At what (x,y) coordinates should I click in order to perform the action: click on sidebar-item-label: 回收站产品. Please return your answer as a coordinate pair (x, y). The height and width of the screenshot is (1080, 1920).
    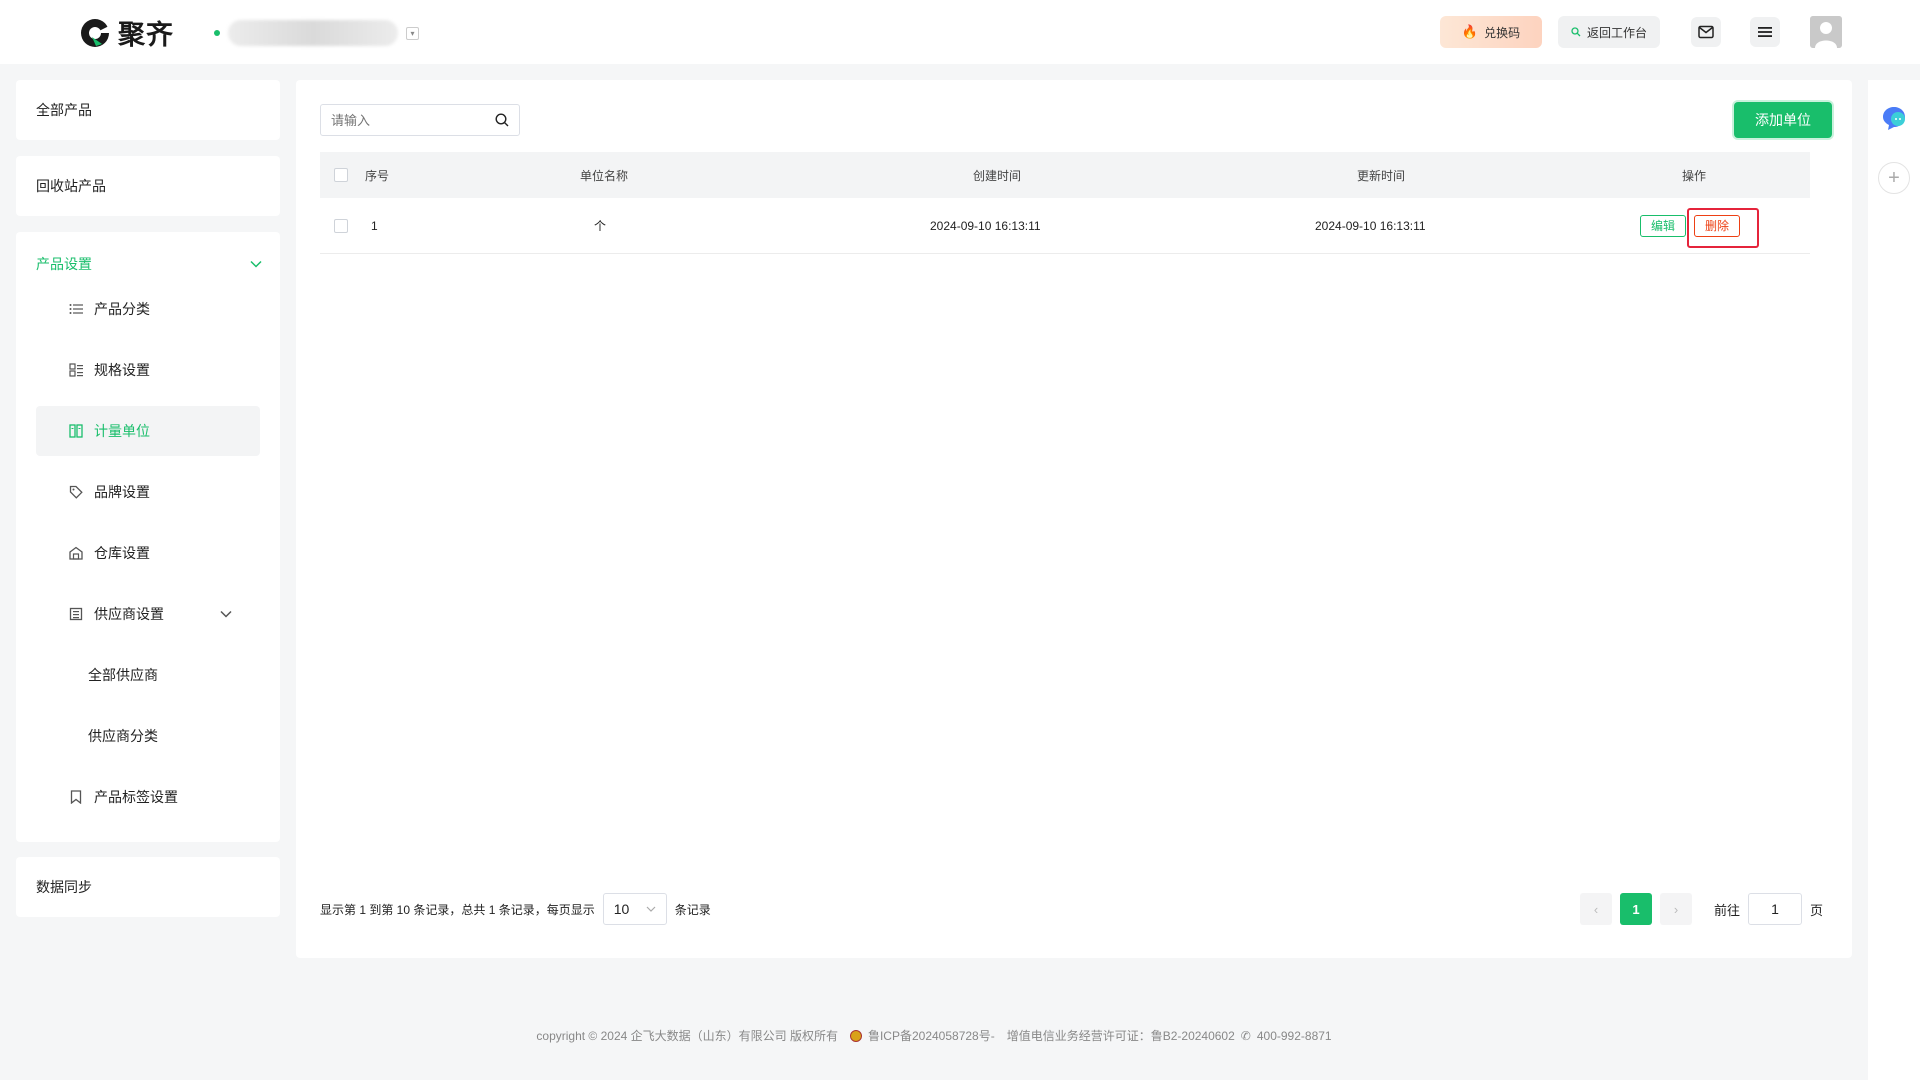
    Looking at the image, I should click on (71, 186).